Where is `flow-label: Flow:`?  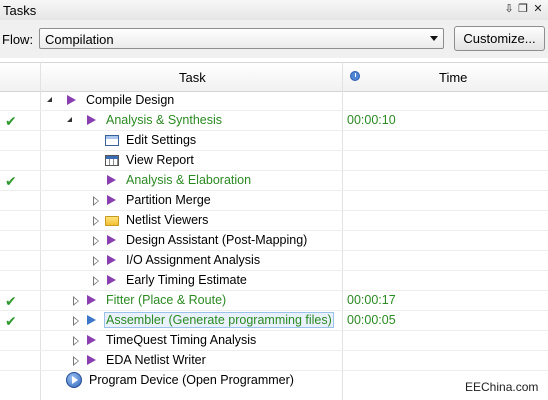
flow-label: Flow: is located at coordinates (18, 39).